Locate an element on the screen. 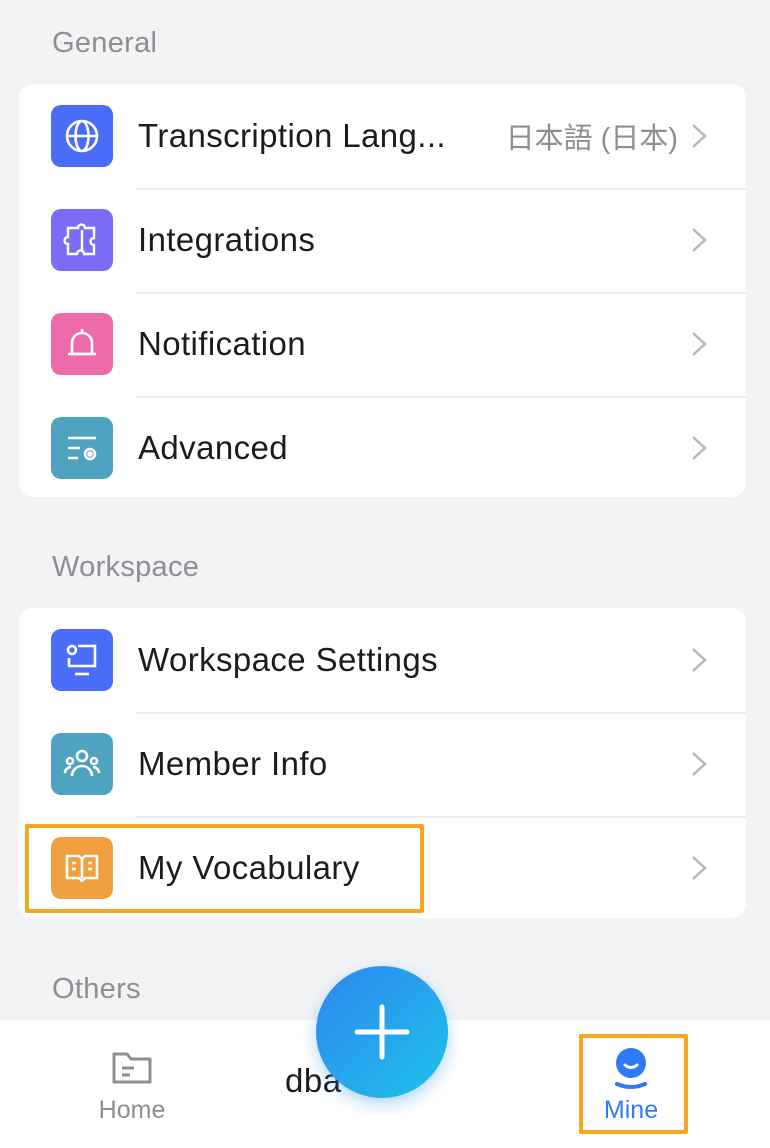 The height and width of the screenshot is (1148, 770). tab-home: Home is located at coordinates (132, 1081).